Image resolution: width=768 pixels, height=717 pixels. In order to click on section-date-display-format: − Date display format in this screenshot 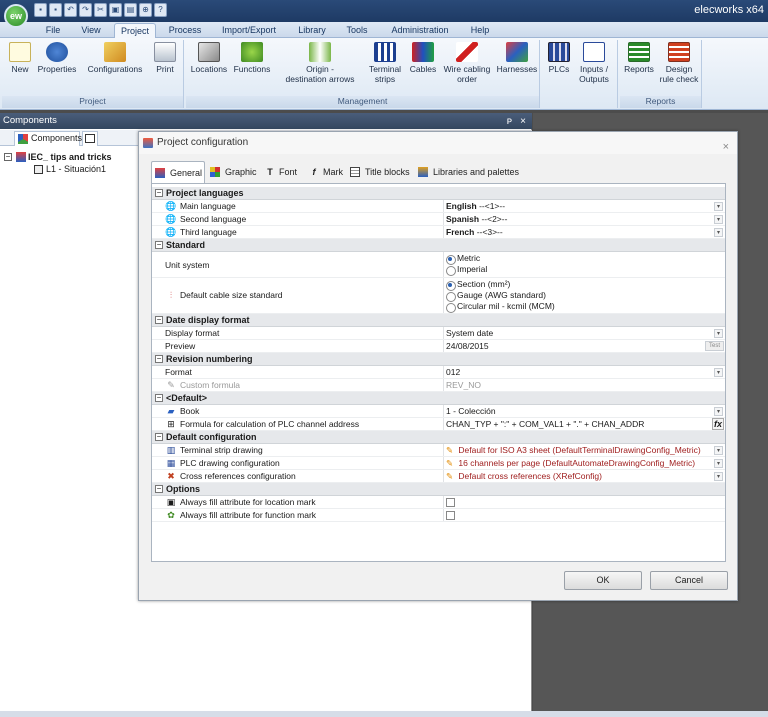, I will do `click(438, 320)`.